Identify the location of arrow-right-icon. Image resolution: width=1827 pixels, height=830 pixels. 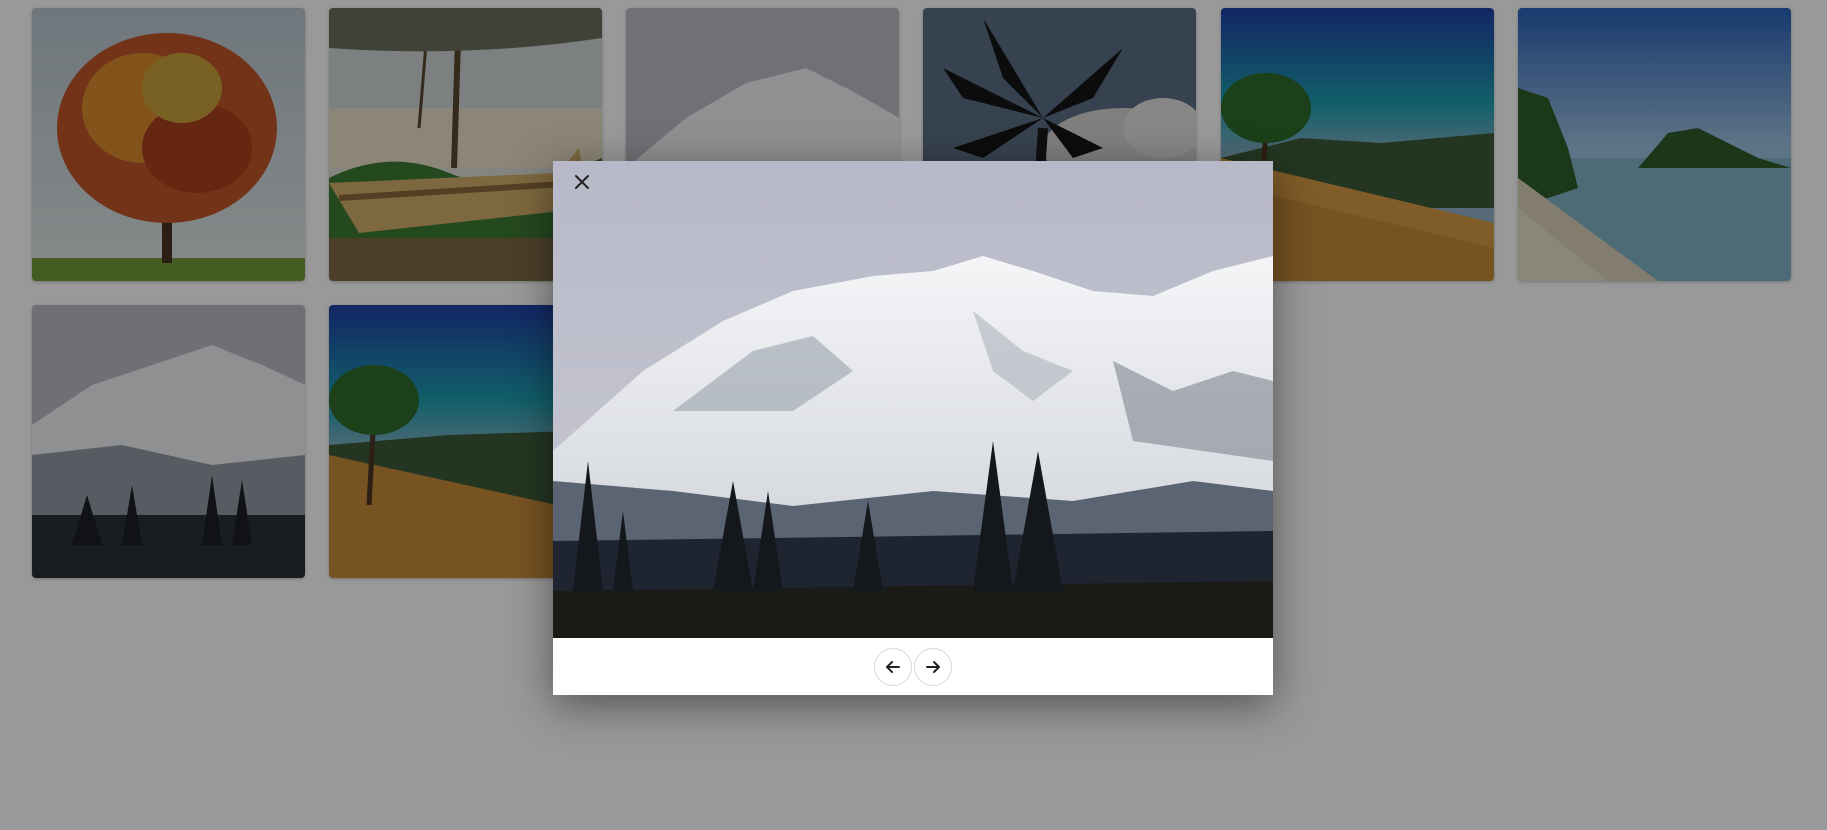
(933, 666).